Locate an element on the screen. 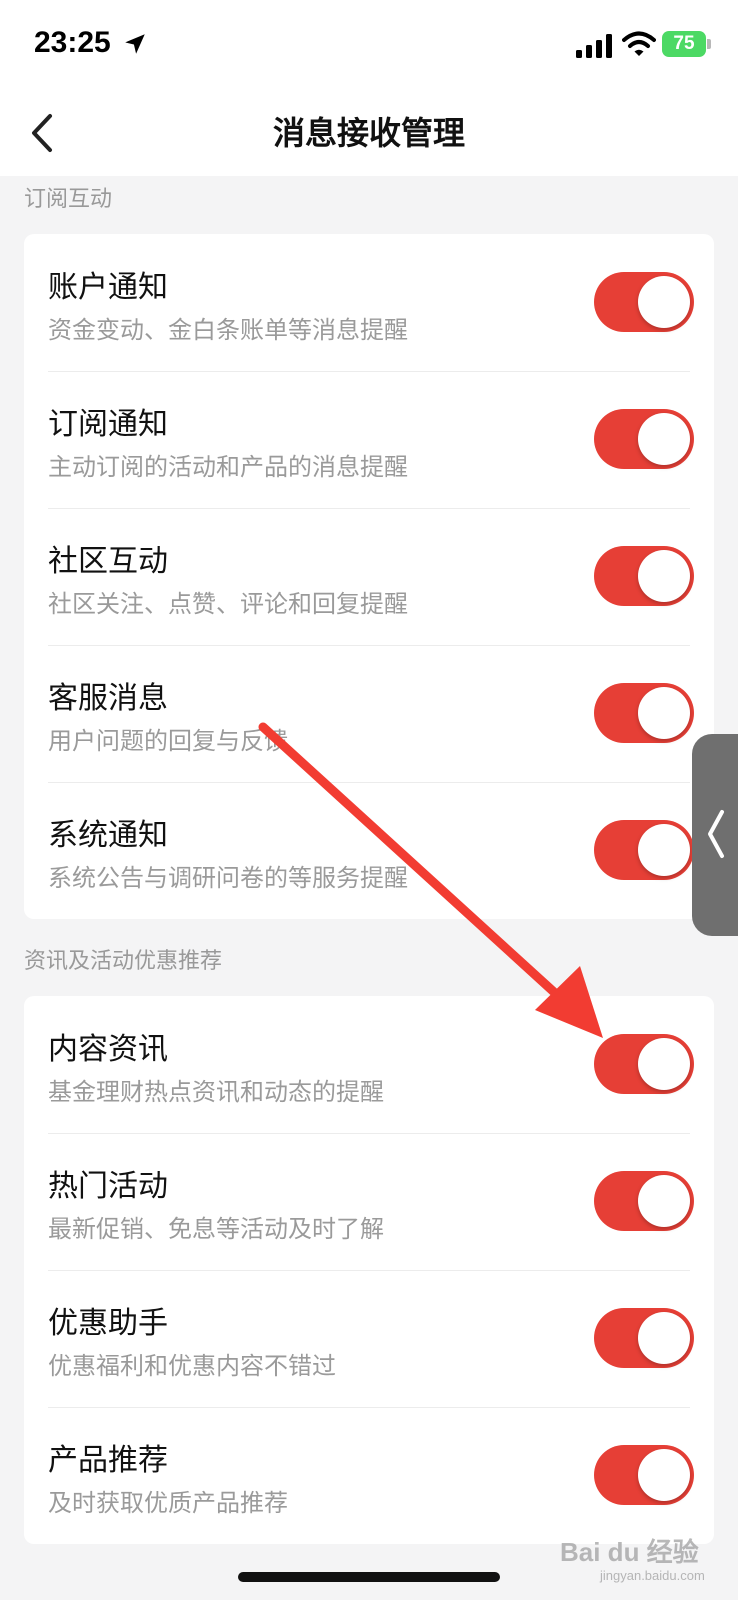 The height and width of the screenshot is (1600, 738). nav-bar: 消息接收管理 is located at coordinates (369, 133).